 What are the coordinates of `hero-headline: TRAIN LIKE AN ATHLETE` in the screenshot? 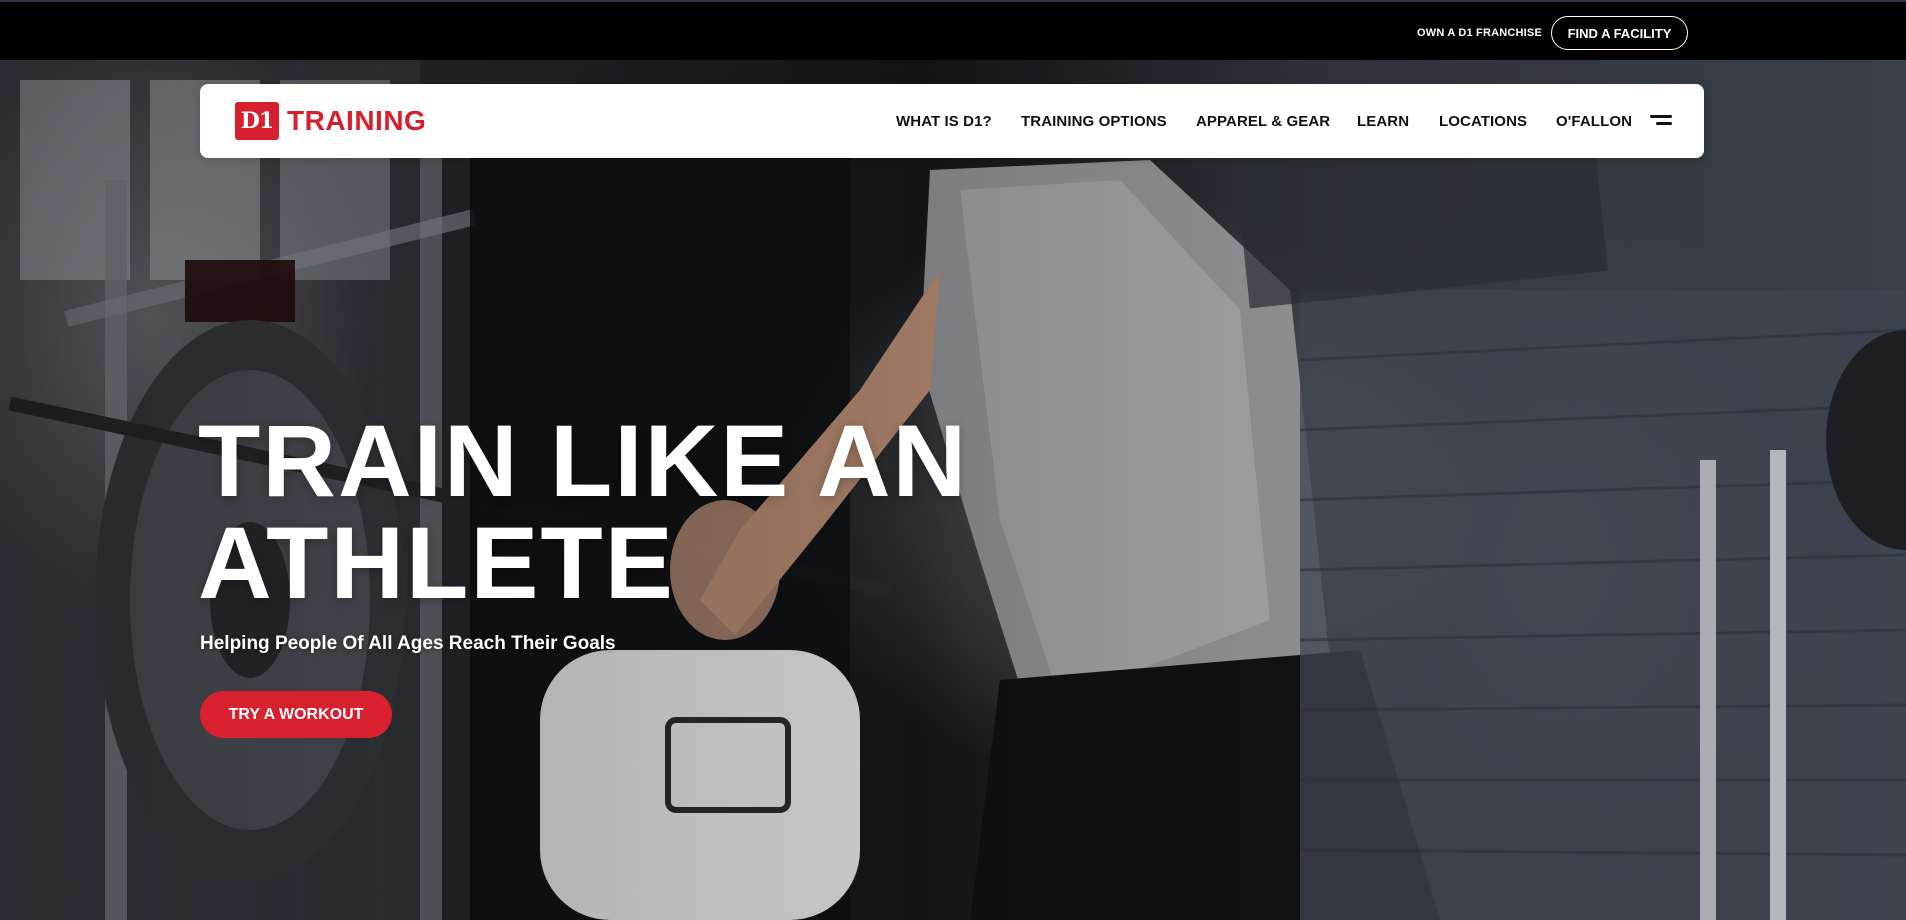 It's located at (583, 512).